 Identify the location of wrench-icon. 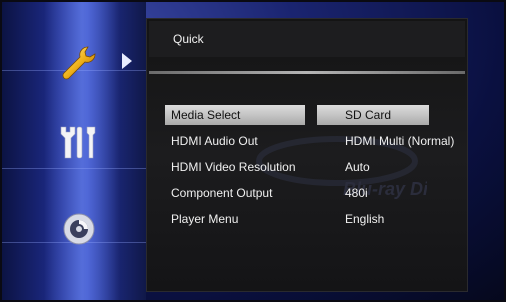
(79, 63).